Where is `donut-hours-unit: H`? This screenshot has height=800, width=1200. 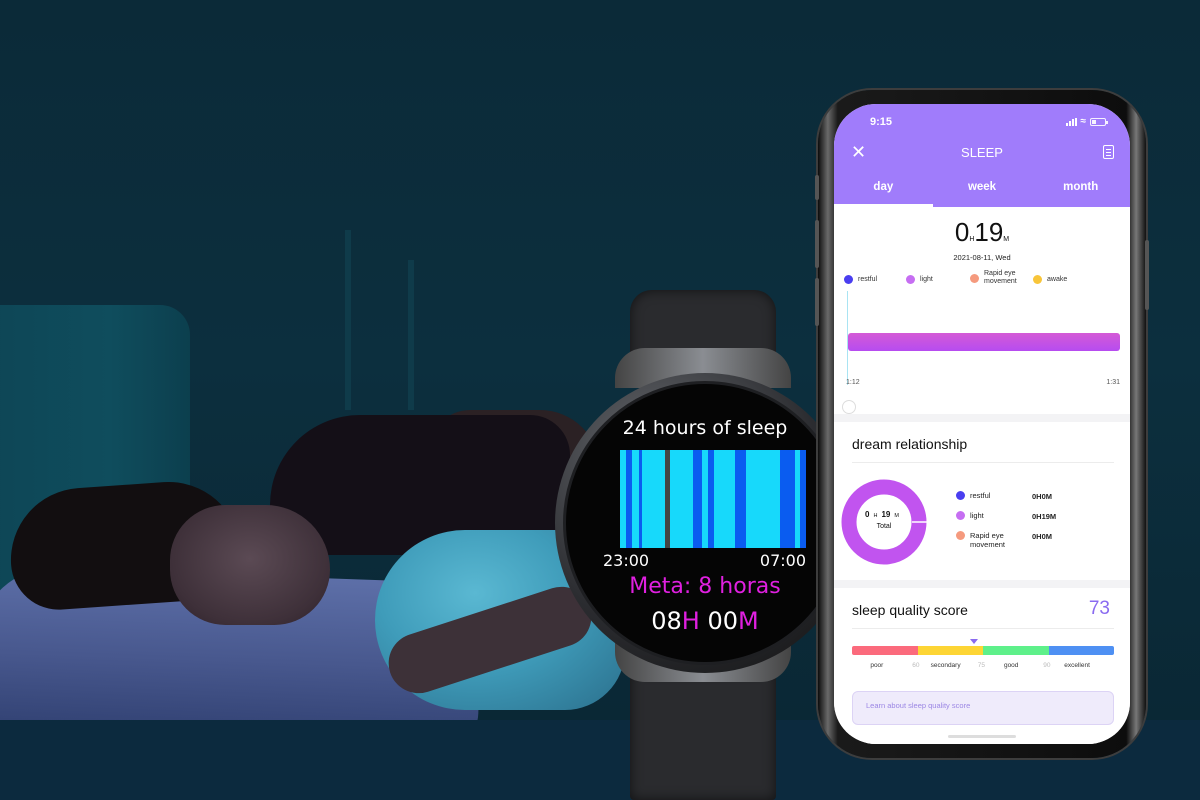 donut-hours-unit: H is located at coordinates (875, 516).